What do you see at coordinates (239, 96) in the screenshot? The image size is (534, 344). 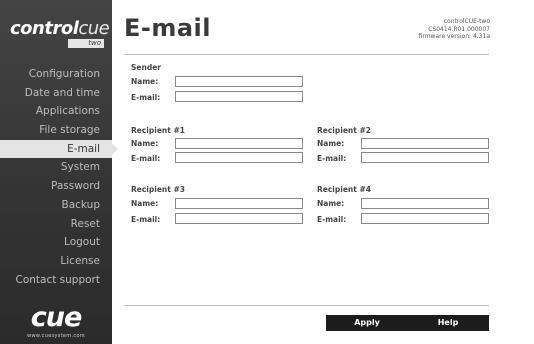 I see `sender-email-input` at bounding box center [239, 96].